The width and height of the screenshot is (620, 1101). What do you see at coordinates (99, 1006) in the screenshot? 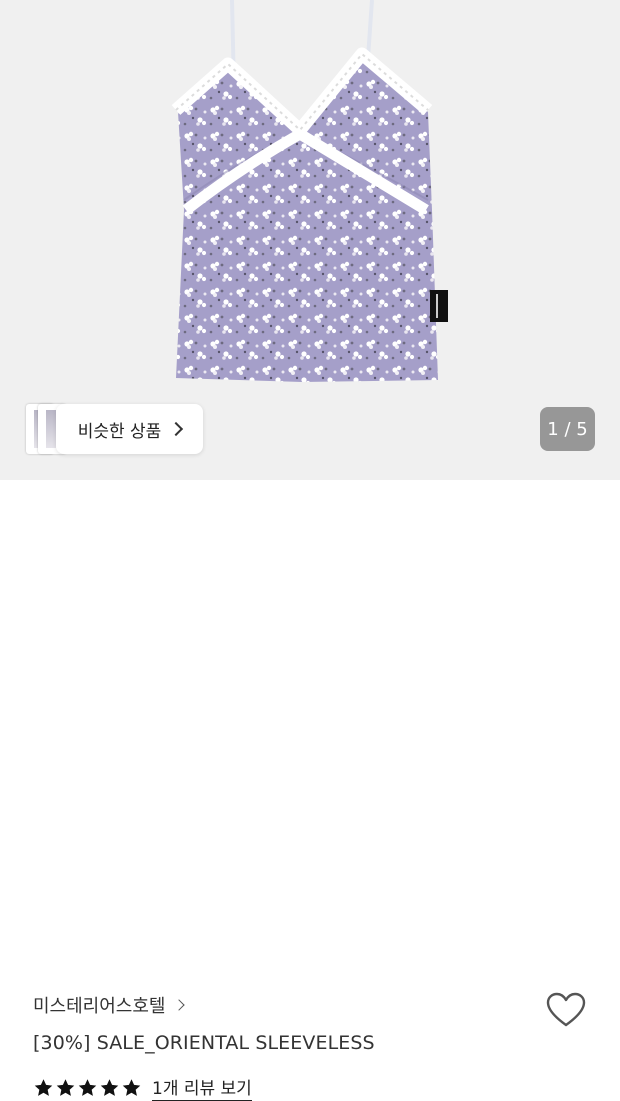
I see `brand-name: 미스테리어스호텔` at bounding box center [99, 1006].